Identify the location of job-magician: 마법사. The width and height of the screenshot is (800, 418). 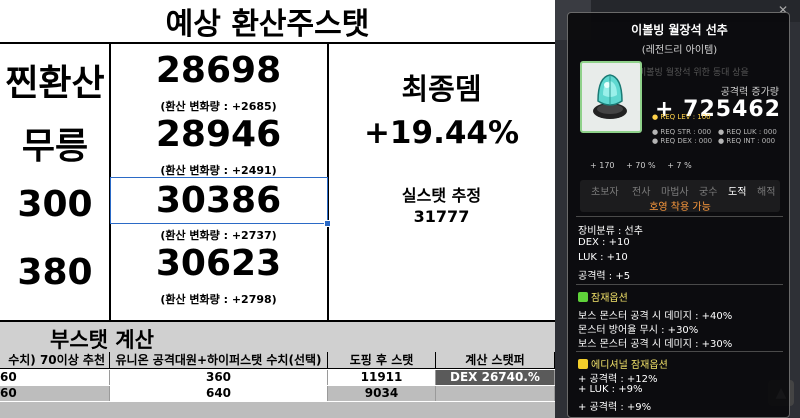
(675, 192).